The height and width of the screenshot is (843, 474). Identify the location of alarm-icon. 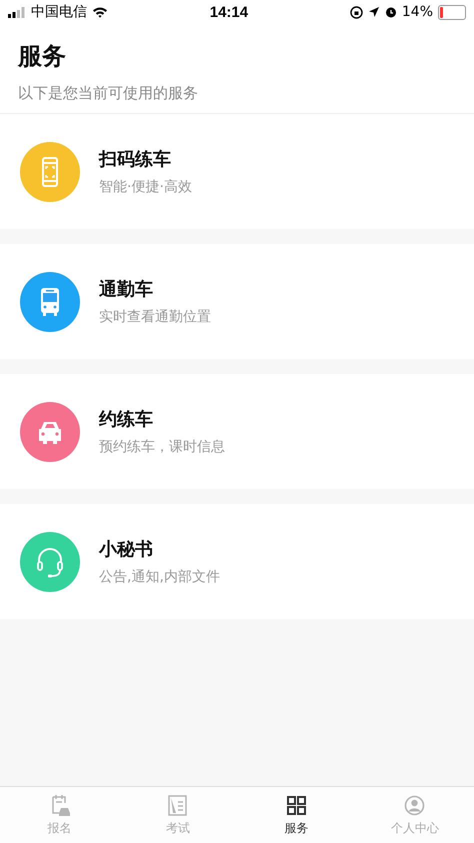
(390, 12).